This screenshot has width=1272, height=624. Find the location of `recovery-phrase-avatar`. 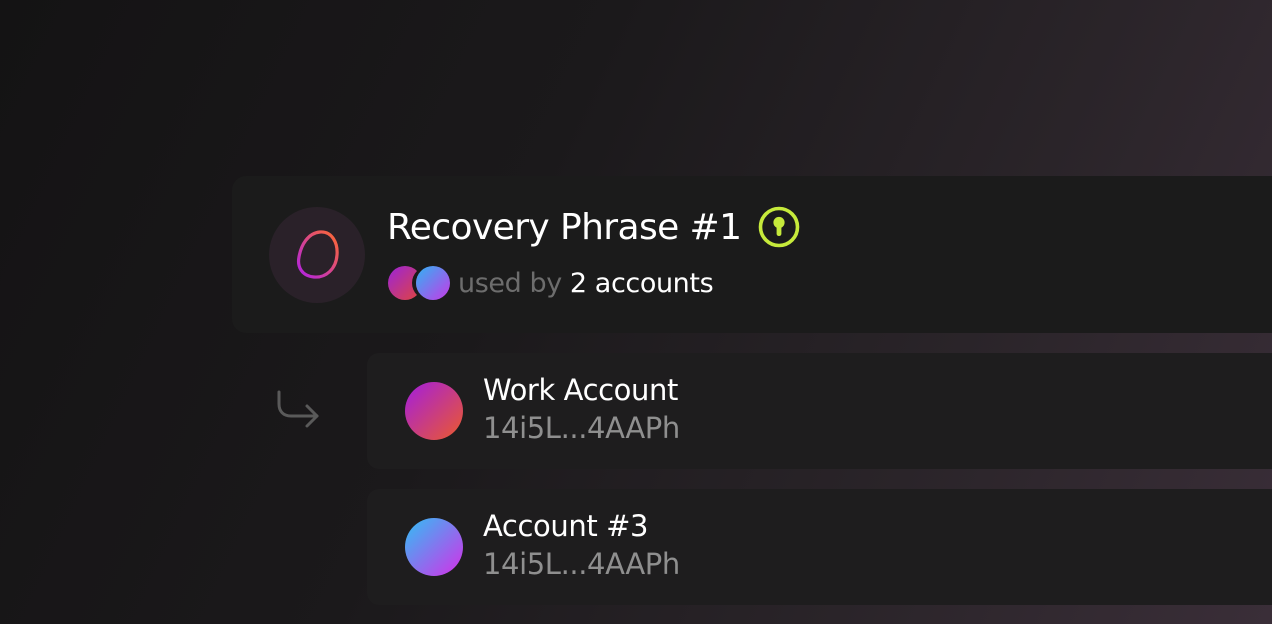

recovery-phrase-avatar is located at coordinates (317, 255).